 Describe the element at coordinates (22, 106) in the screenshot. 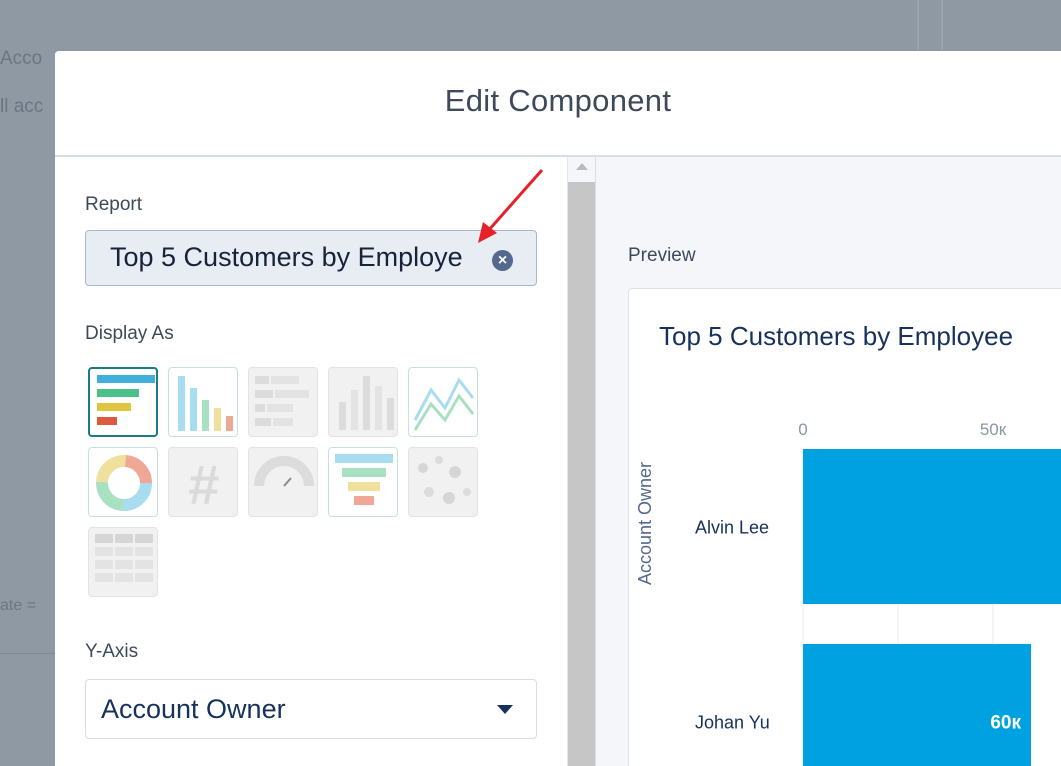

I see `background-card-subtitle: ll acc` at that location.